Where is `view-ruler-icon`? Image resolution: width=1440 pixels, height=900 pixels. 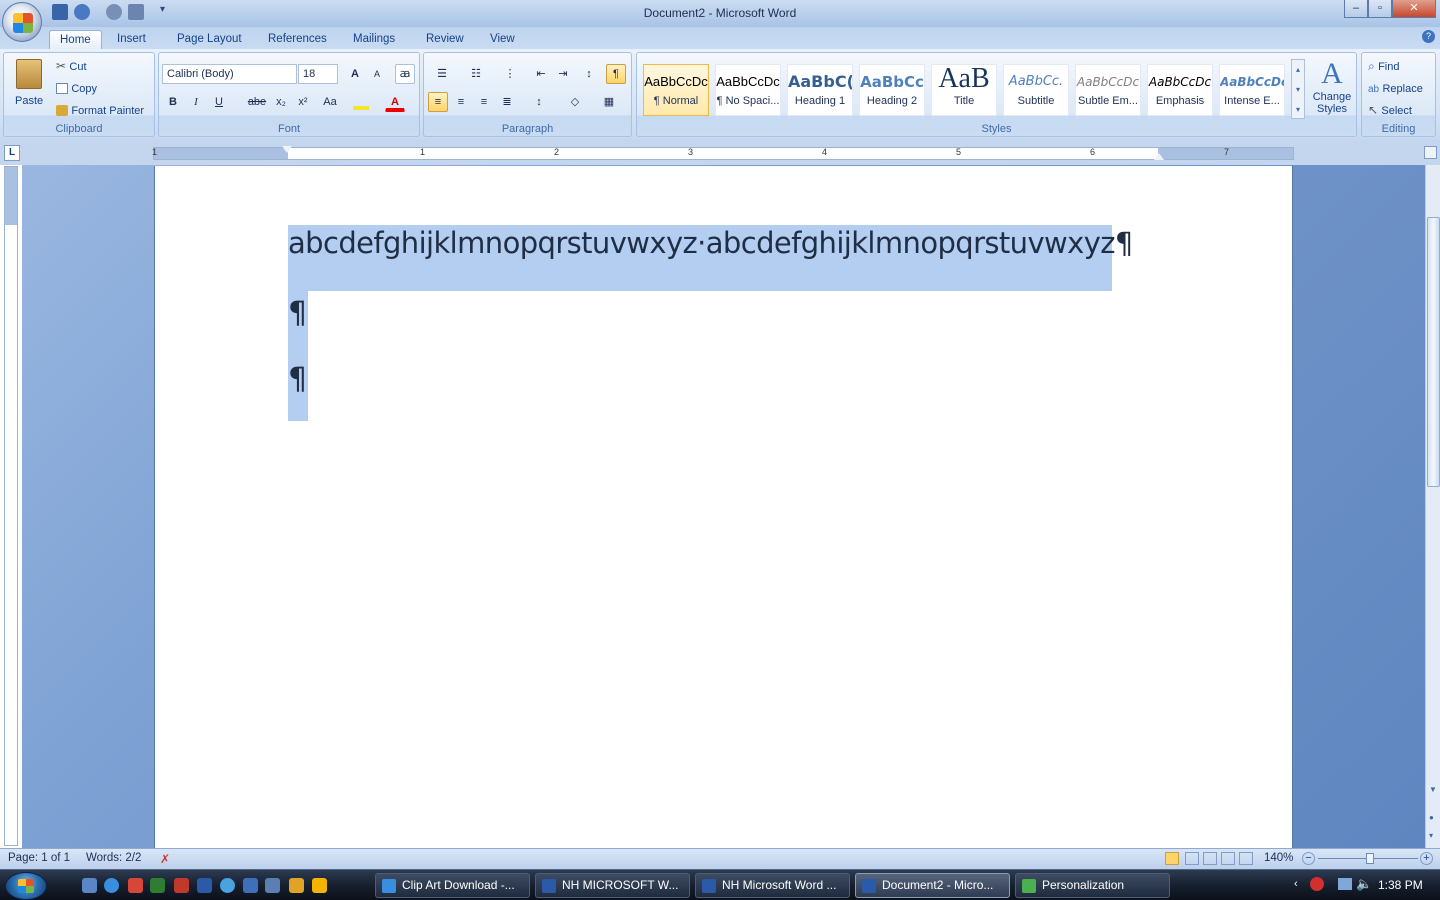 view-ruler-icon is located at coordinates (1430, 152).